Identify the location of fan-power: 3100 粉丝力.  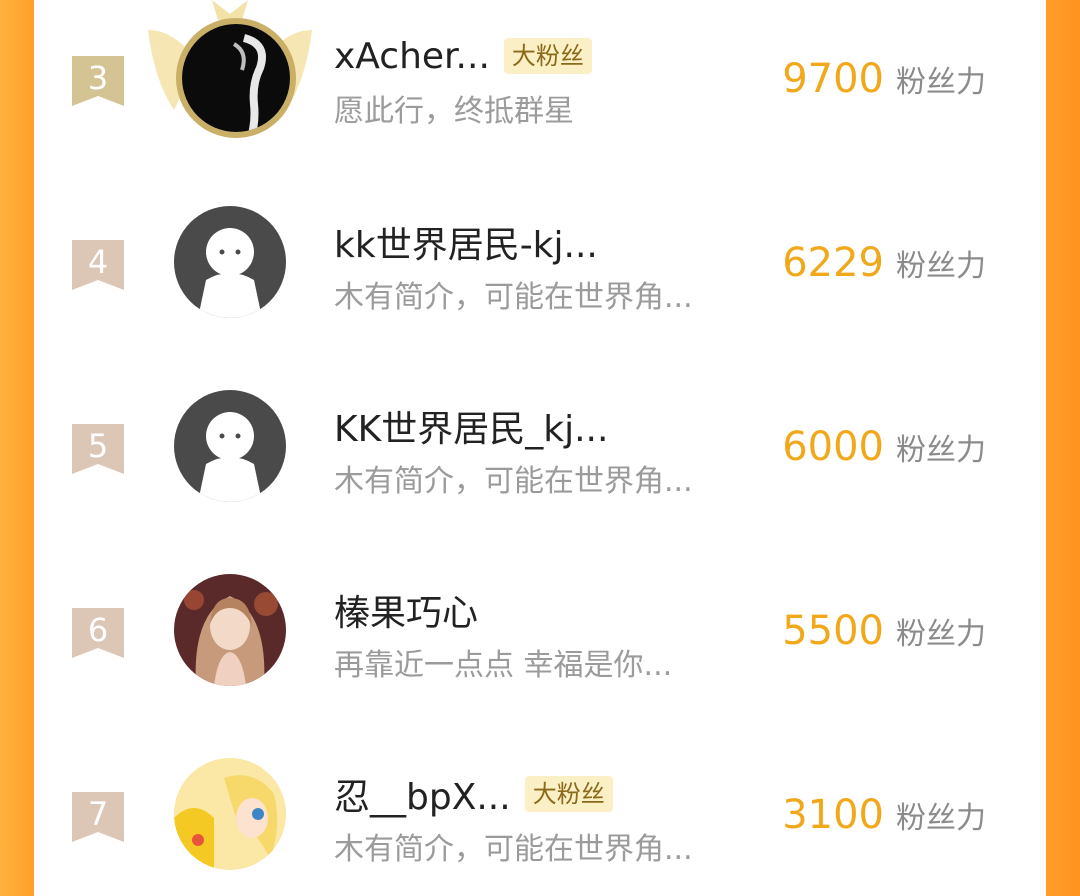
(884, 815).